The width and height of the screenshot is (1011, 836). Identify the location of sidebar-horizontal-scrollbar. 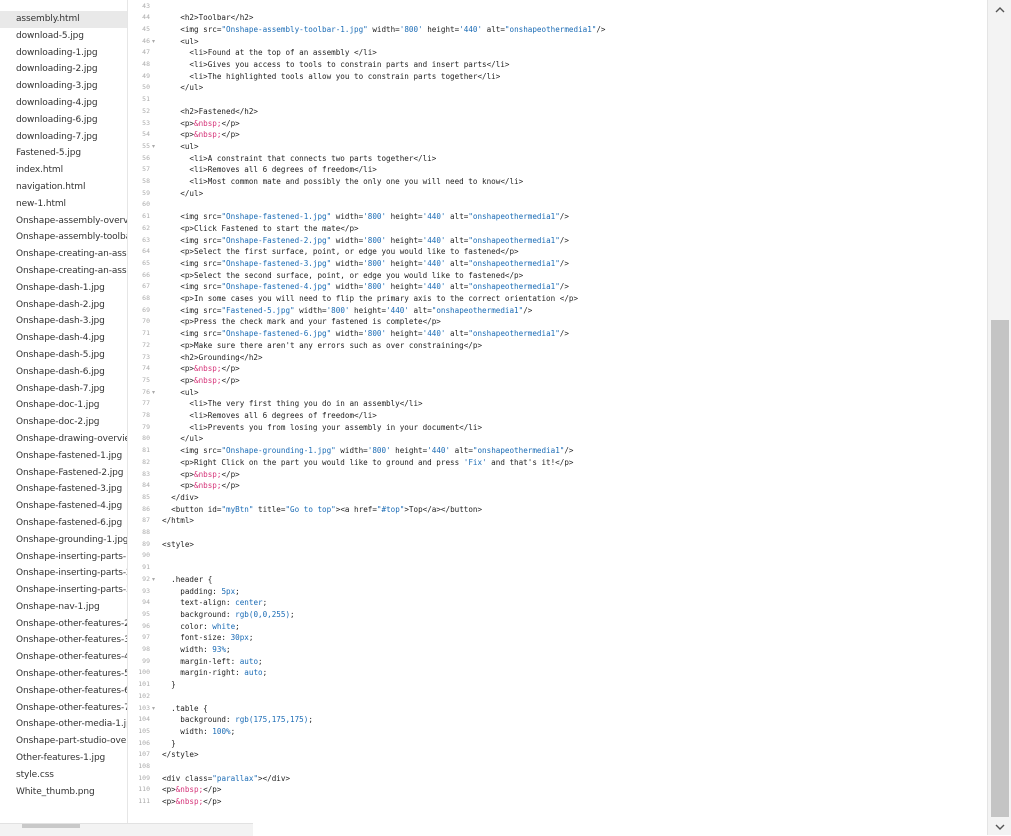
(126, 829).